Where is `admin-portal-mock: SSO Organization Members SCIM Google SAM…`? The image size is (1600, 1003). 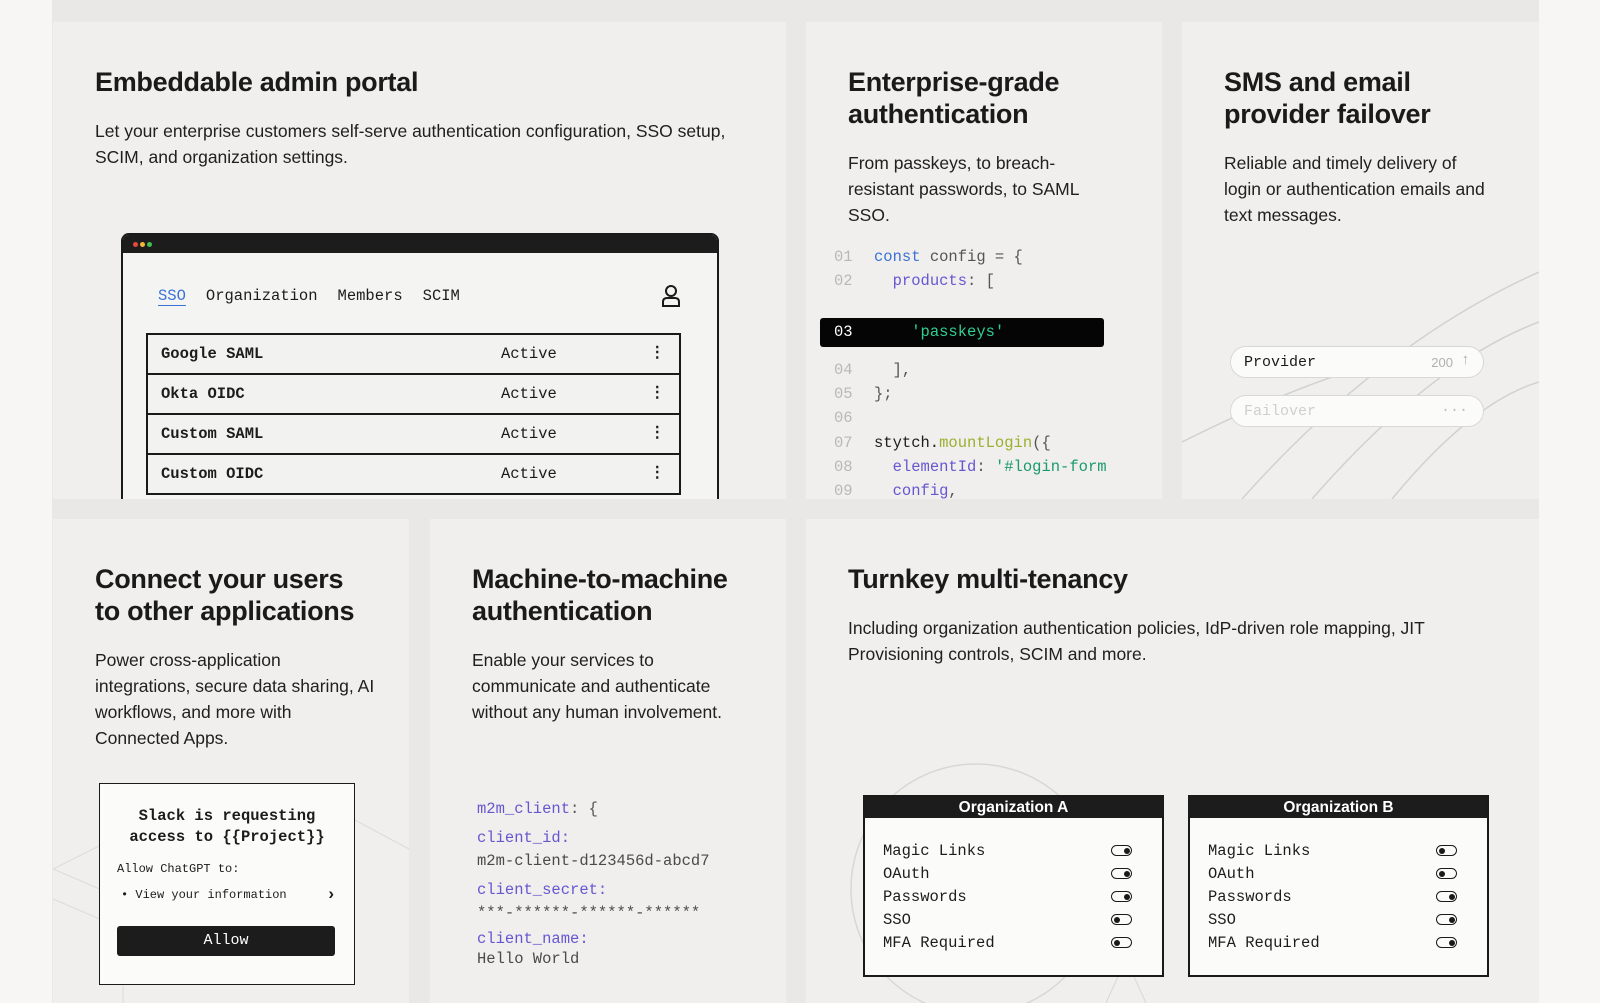
admin-portal-mock: SSO Organization Members SCIM Google SAM… is located at coordinates (420, 366).